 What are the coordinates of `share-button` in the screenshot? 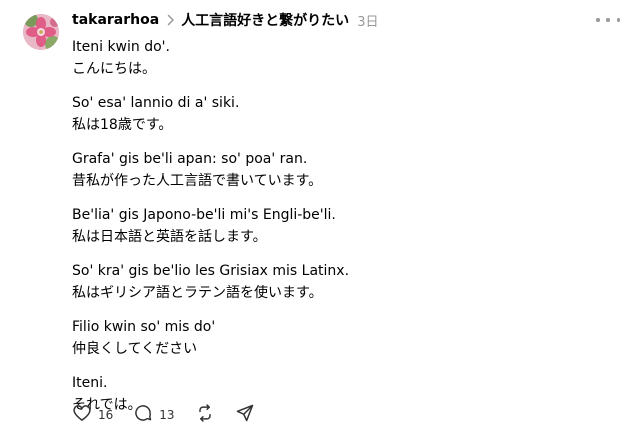 It's located at (245, 415).